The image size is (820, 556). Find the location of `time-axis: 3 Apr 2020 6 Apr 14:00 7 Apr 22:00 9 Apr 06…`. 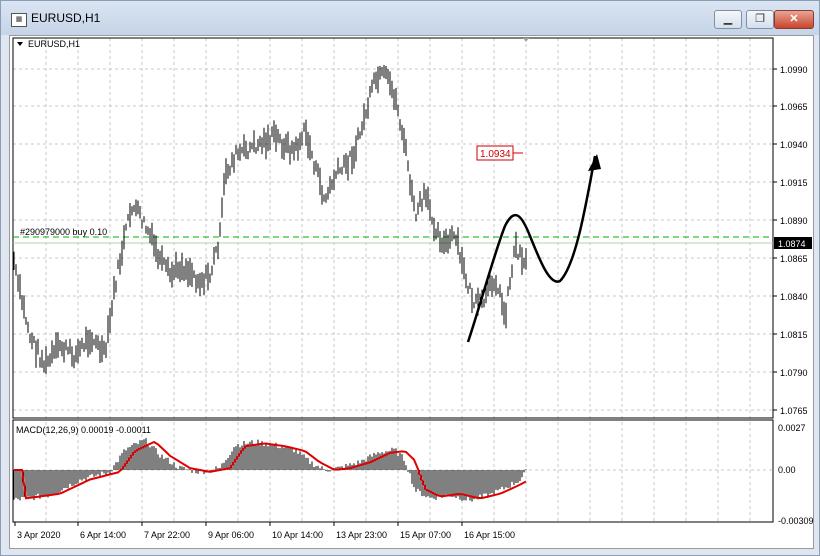

time-axis: 3 Apr 2020 6 Apr 14:00 7 Apr 22:00 9 Apr 06… is located at coordinates (264, 531).